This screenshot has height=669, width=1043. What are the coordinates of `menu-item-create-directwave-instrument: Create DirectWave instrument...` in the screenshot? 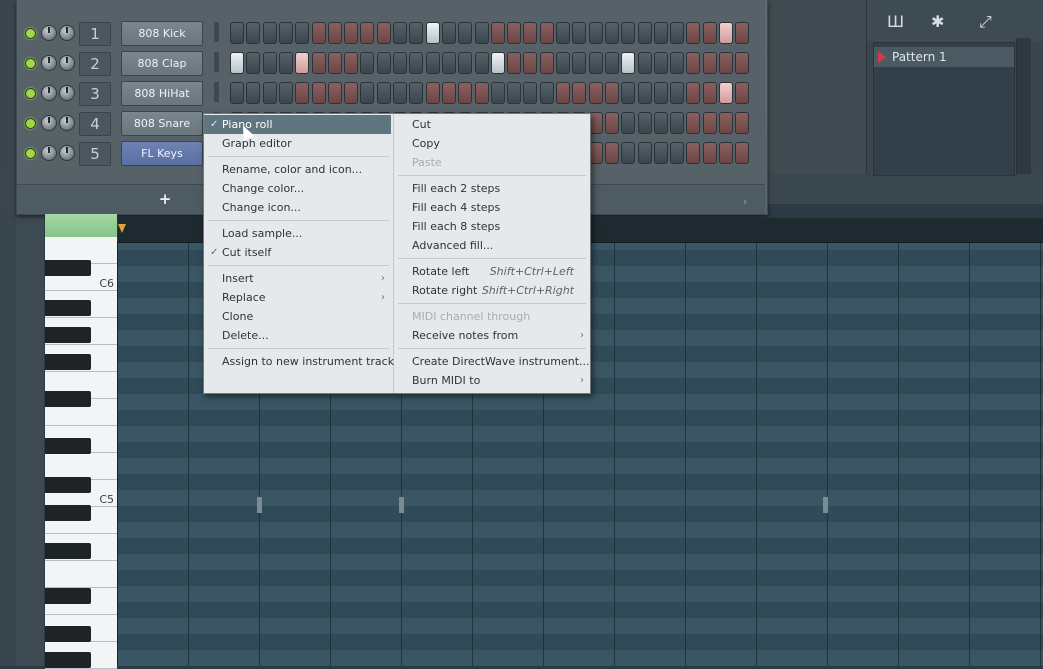 It's located at (492, 361).